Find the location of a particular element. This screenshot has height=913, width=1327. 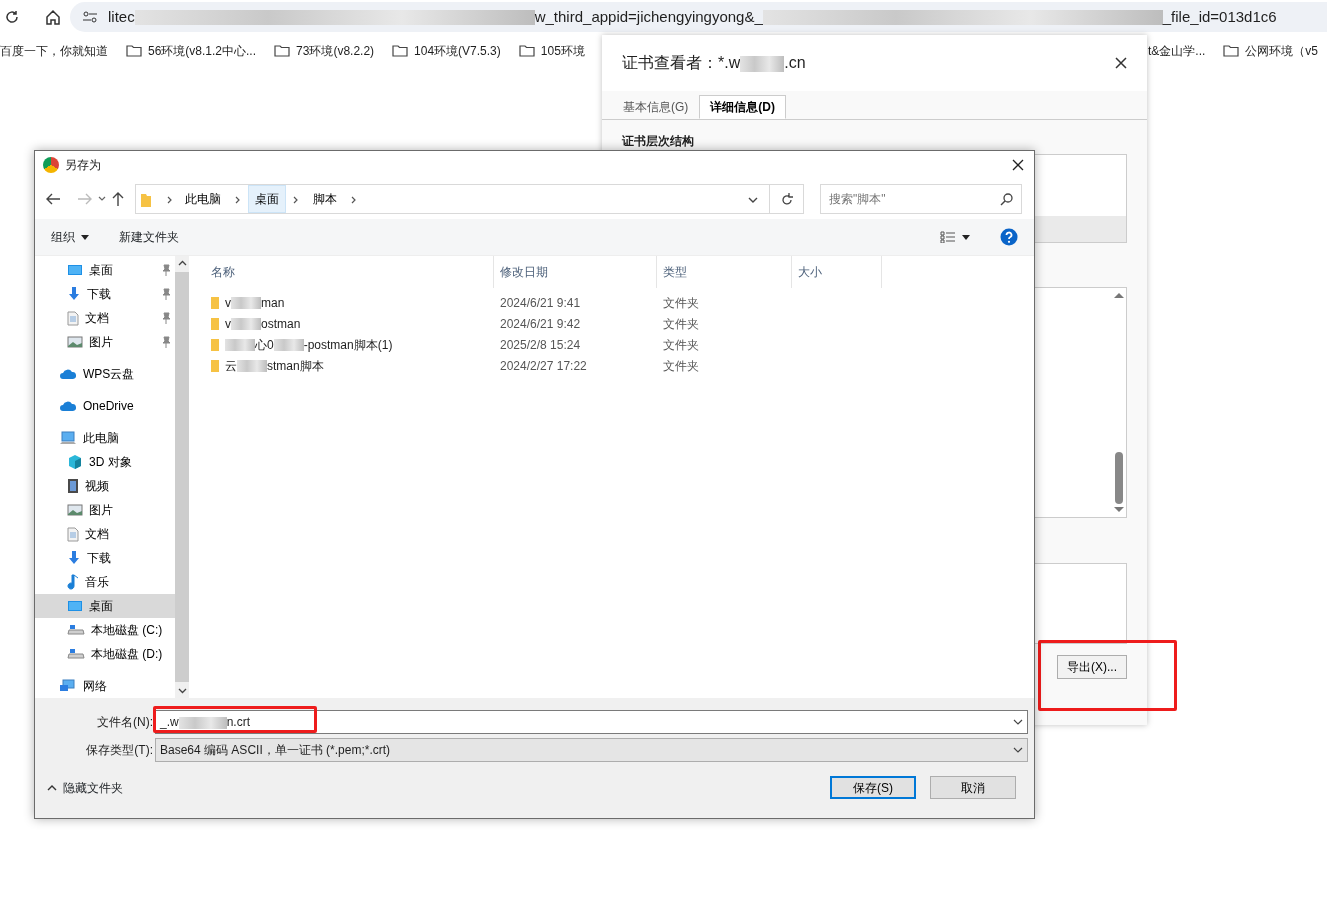

sidebar-item: 音乐 is located at coordinates (105, 582).